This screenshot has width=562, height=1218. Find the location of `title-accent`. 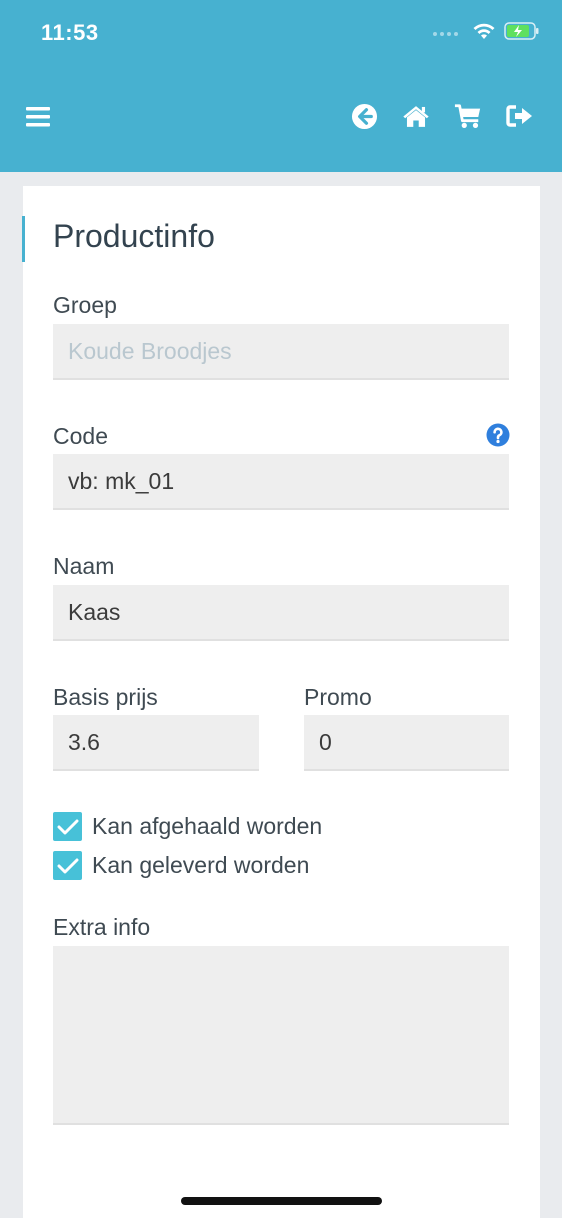

title-accent is located at coordinates (23, 239).